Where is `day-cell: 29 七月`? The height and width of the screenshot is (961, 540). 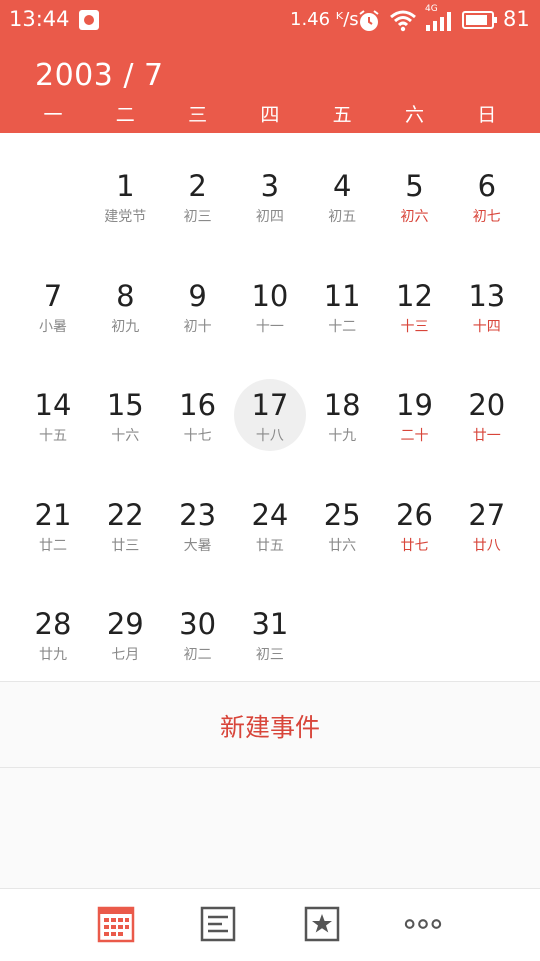
day-cell: 29 七月 is located at coordinates (125, 626).